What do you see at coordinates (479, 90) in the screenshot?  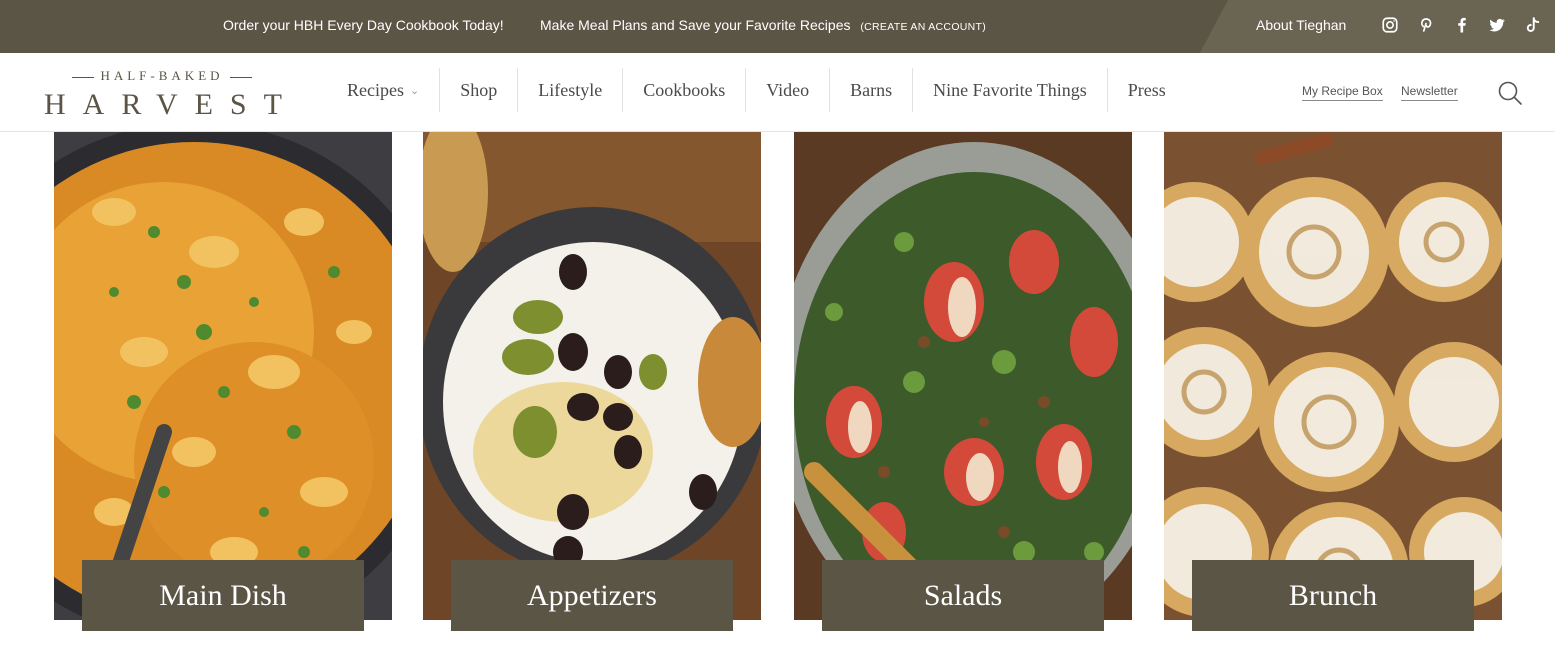 I see `nav-item-shop: Shop` at bounding box center [479, 90].